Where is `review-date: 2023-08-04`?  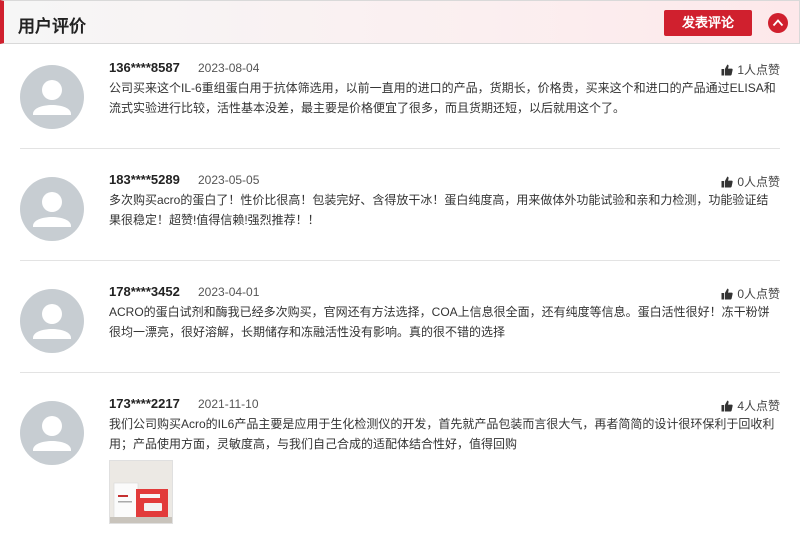
review-date: 2023-08-04 is located at coordinates (229, 68).